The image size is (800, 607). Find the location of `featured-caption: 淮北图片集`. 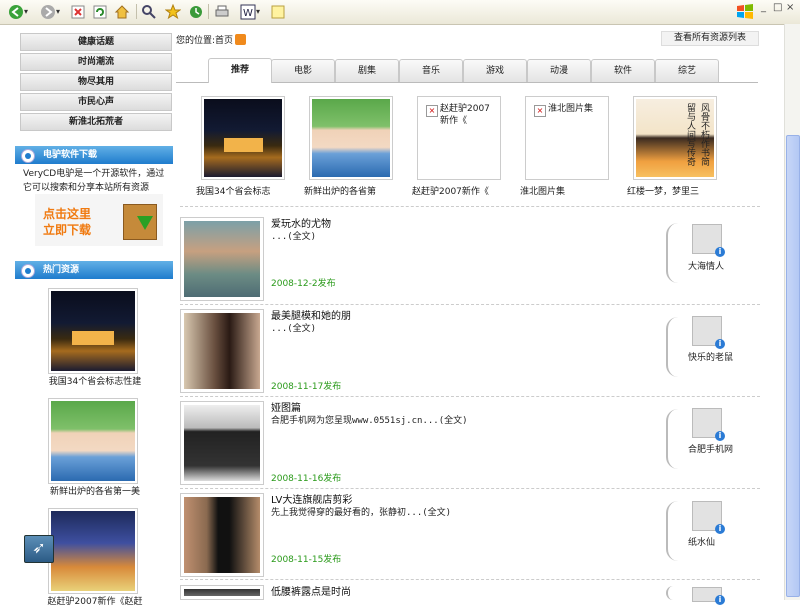

featured-caption: 淮北图片集 is located at coordinates (570, 190).